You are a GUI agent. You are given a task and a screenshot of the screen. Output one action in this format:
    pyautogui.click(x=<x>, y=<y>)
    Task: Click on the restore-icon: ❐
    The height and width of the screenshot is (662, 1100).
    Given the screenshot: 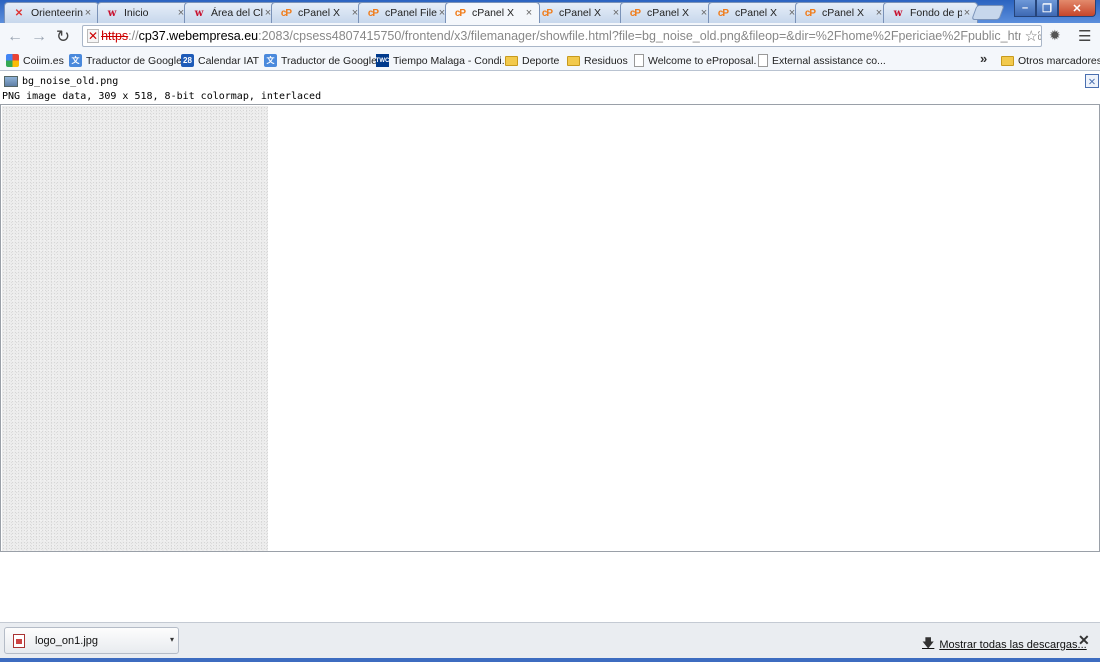 What is the action you would take?
    pyautogui.click(x=1047, y=8)
    